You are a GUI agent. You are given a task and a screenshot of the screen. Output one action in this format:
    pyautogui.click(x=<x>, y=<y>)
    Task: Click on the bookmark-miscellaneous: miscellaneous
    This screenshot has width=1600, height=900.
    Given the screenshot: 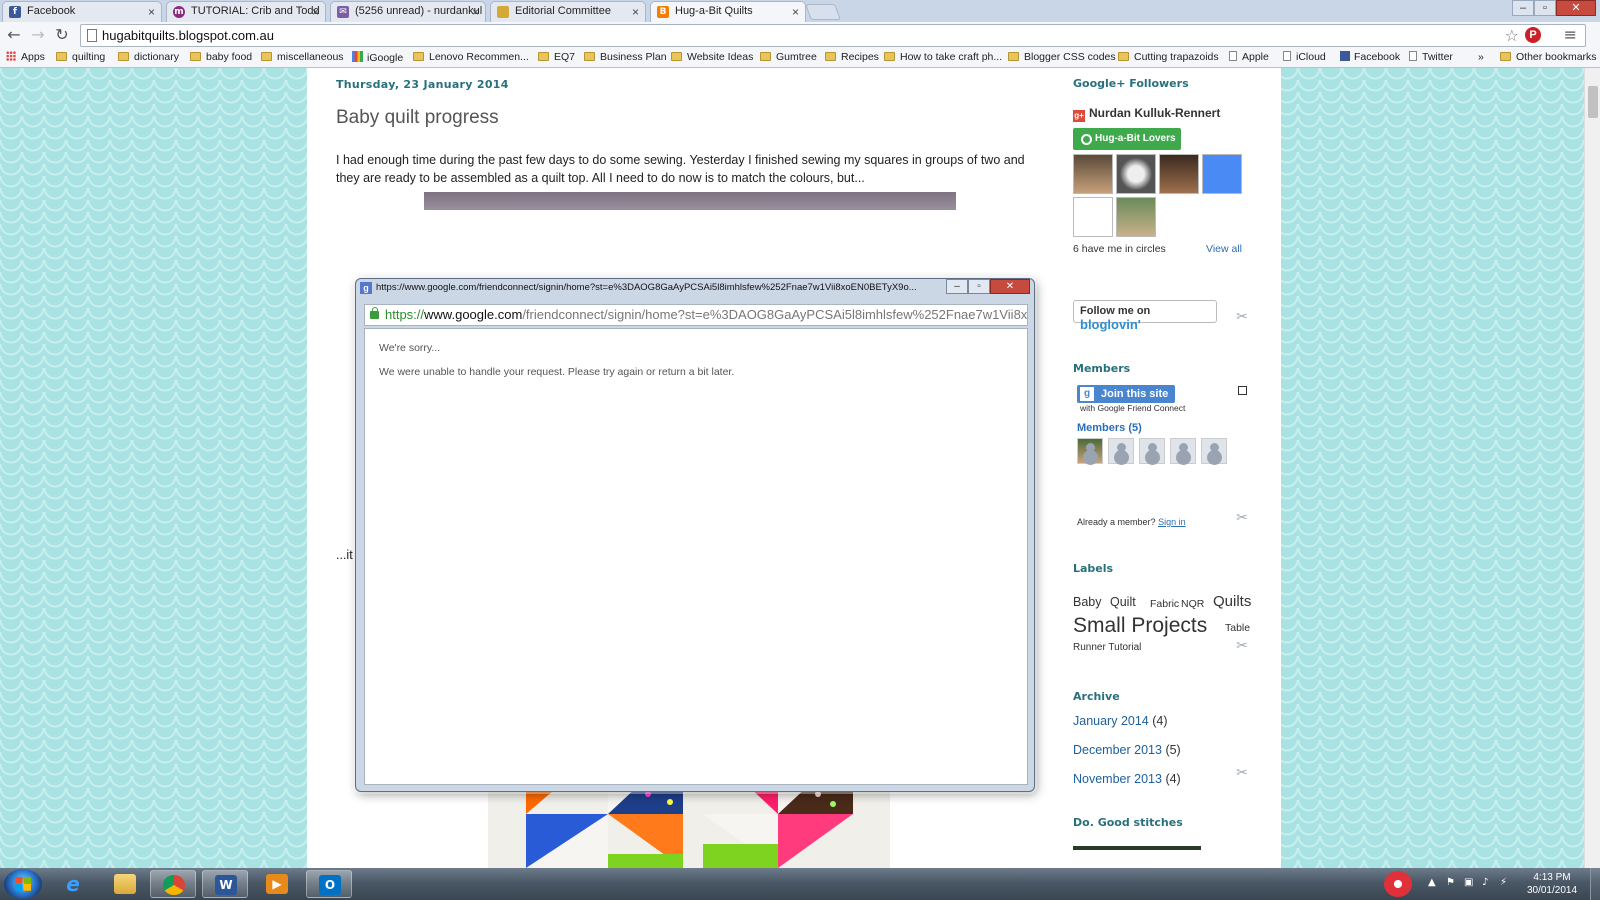 What is the action you would take?
    pyautogui.click(x=302, y=57)
    